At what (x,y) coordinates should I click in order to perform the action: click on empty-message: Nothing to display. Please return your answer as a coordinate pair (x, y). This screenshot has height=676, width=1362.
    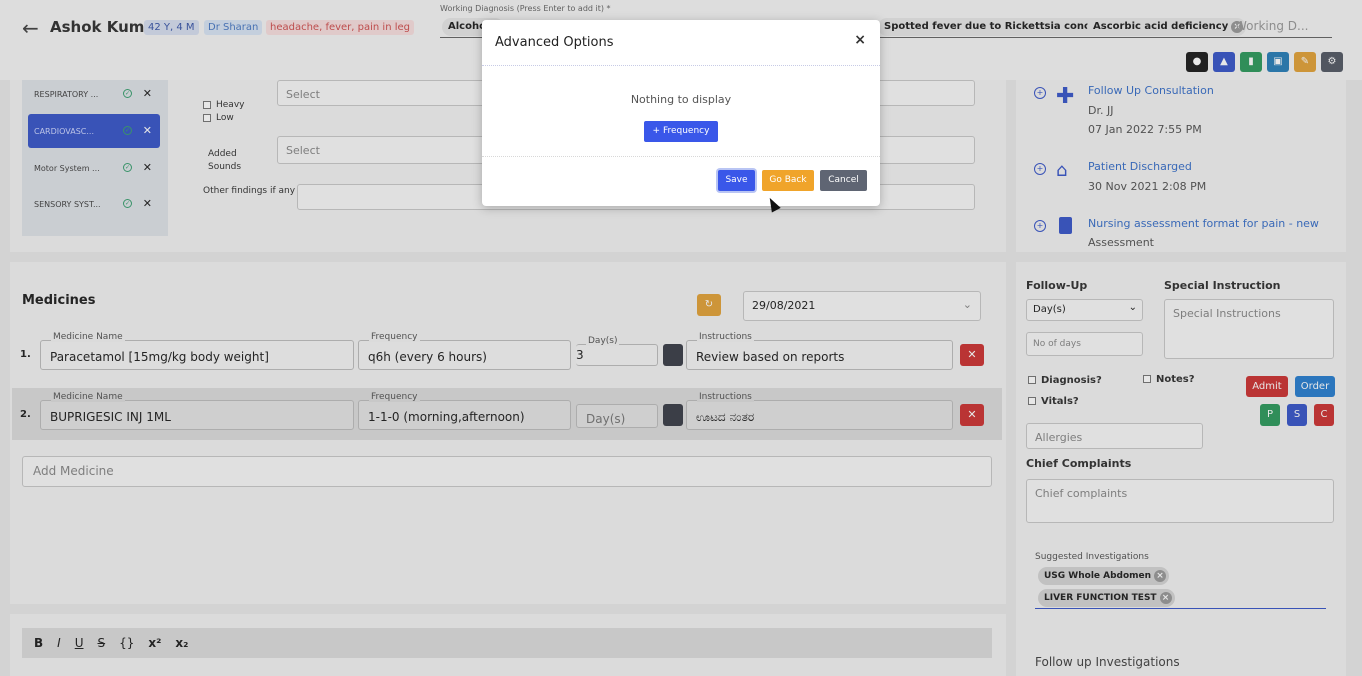
    Looking at the image, I should click on (681, 99).